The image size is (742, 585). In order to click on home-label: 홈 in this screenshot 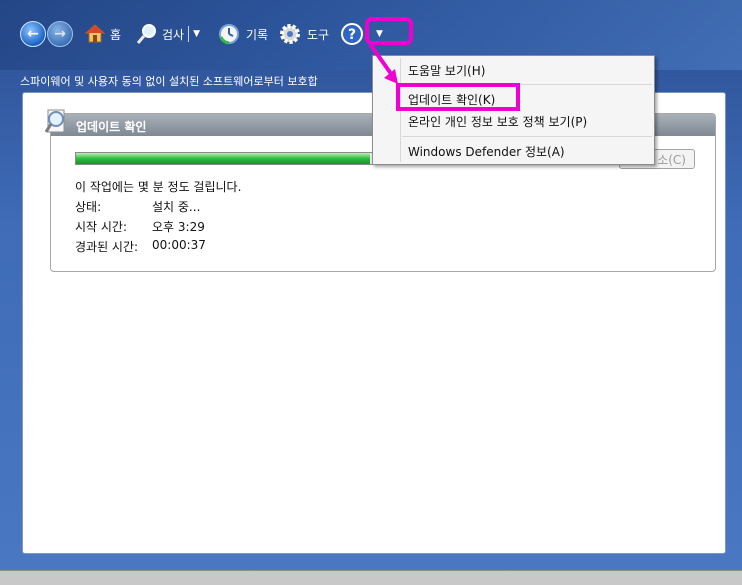, I will do `click(116, 34)`.